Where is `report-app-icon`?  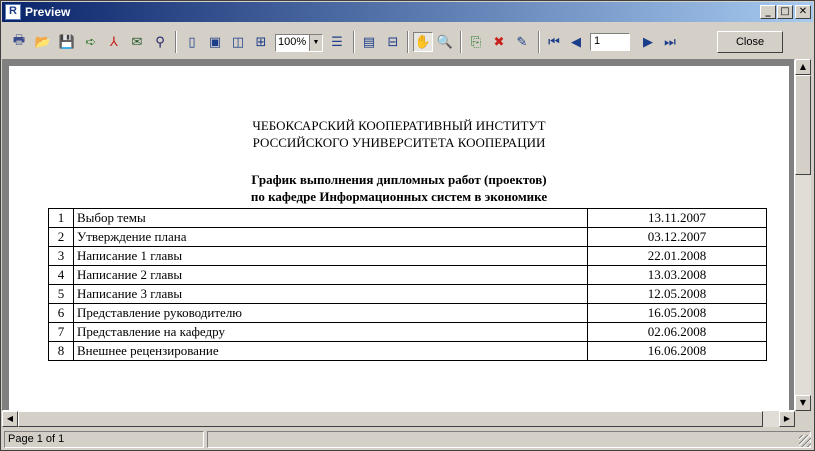 report-app-icon is located at coordinates (13, 12).